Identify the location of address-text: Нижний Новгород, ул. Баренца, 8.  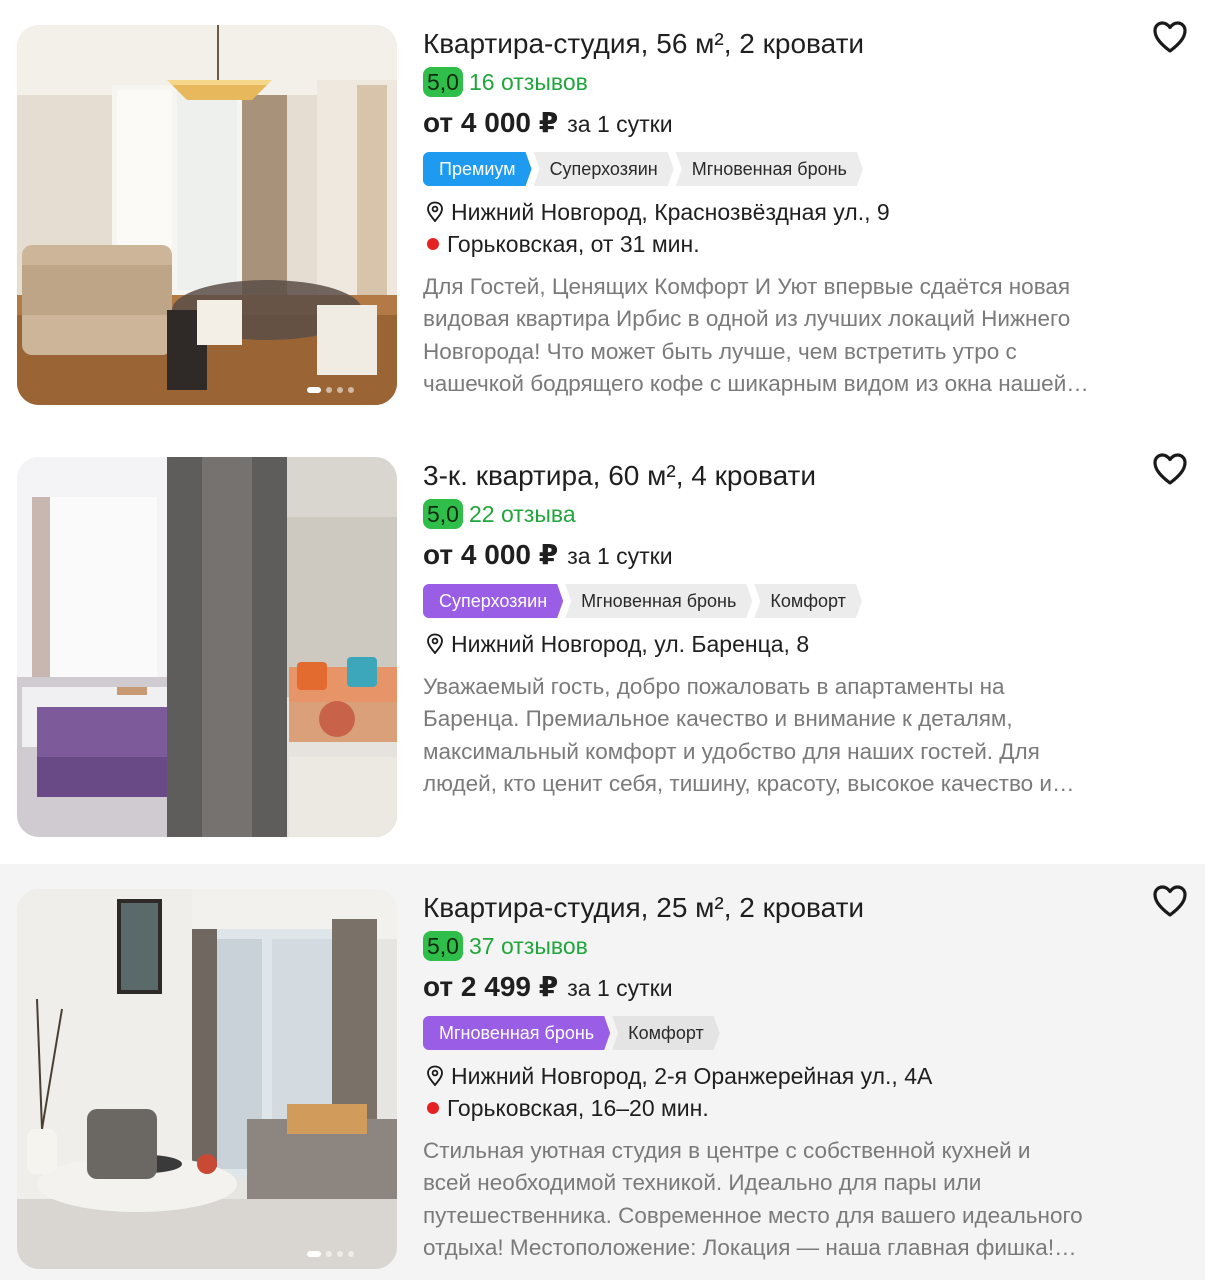
(630, 644).